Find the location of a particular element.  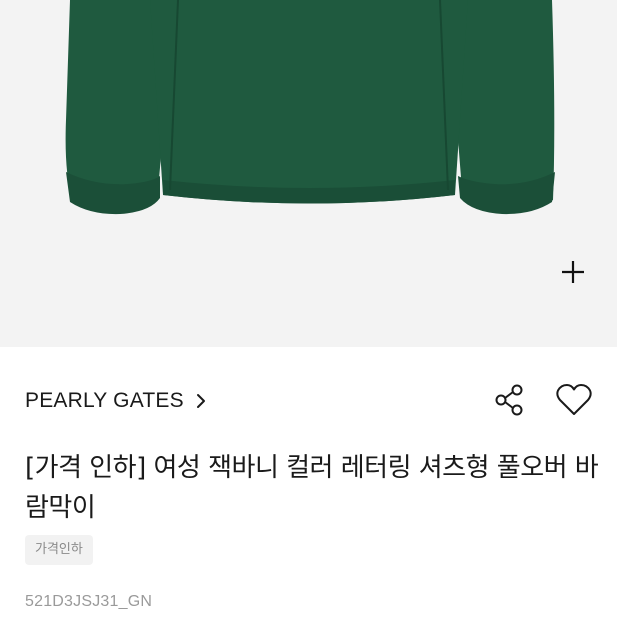

like-button is located at coordinates (574, 400).